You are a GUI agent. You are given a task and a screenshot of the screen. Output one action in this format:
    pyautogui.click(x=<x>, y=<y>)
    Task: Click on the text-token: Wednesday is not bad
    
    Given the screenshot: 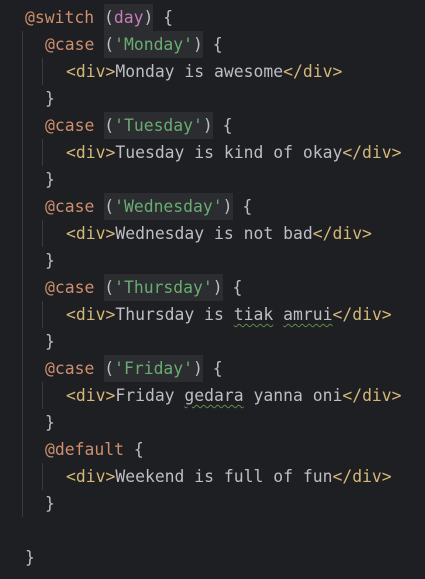 What is the action you would take?
    pyautogui.click(x=214, y=233)
    